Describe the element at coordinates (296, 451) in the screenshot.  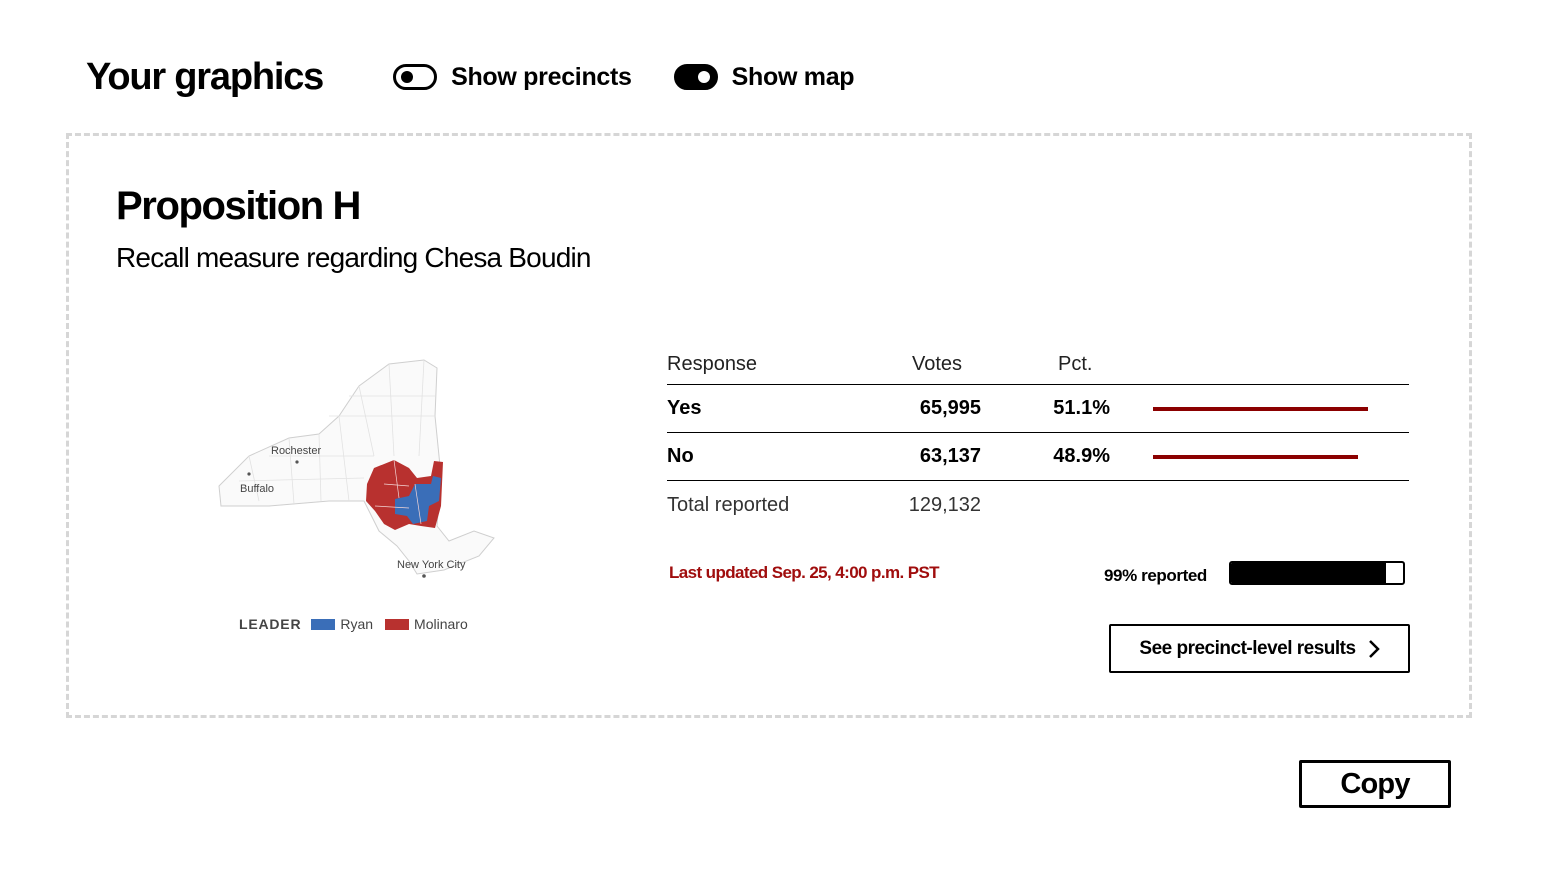
I see `city-label-rochester: Rochester` at that location.